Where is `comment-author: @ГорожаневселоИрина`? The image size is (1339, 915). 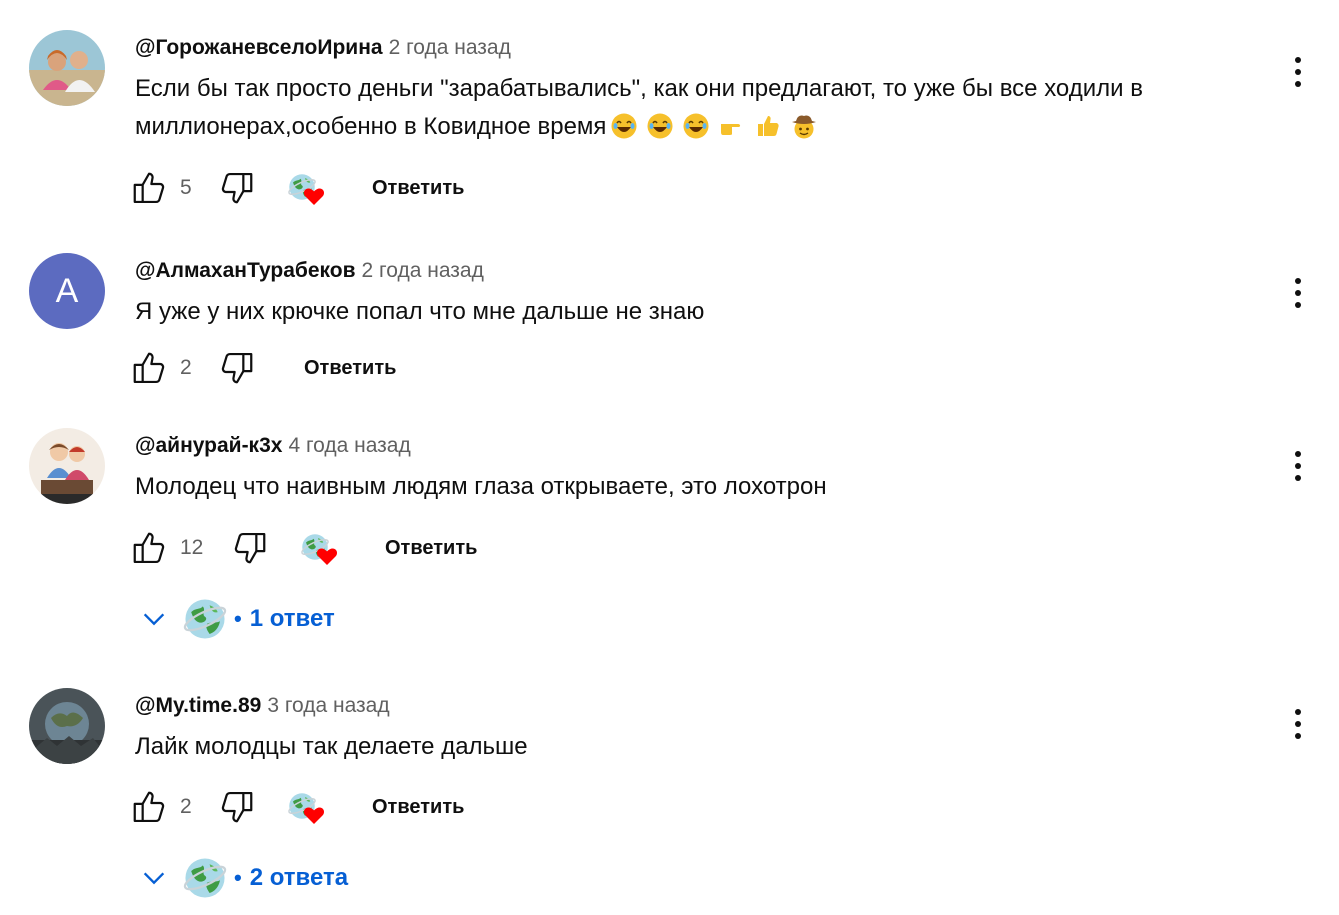 comment-author: @ГорожаневселоИрина is located at coordinates (259, 47).